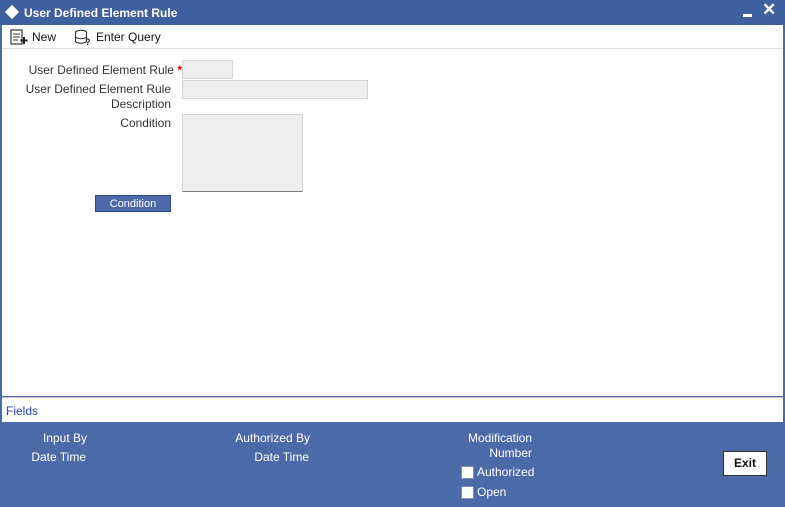  I want to click on close-button: ✕, so click(769, 9).